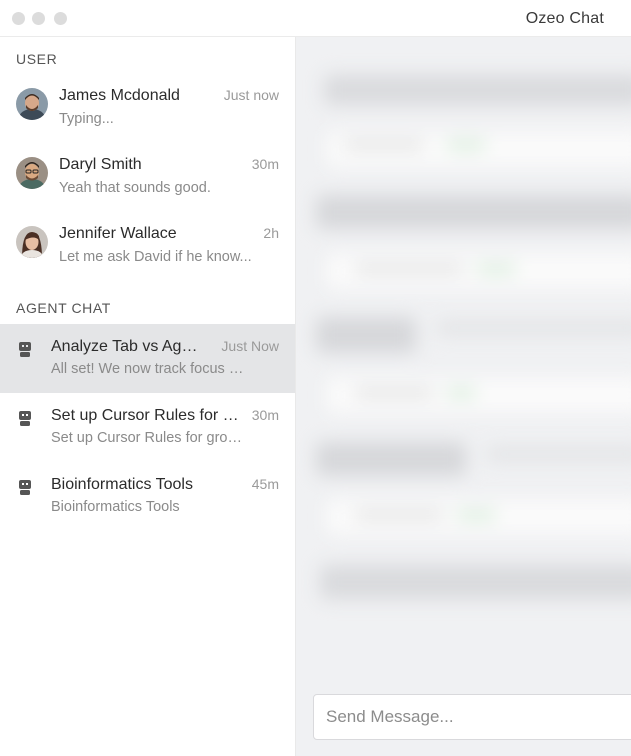  Describe the element at coordinates (150, 438) in the screenshot. I see `conversation-preview: Set up Cursor Rules for group settings` at that location.